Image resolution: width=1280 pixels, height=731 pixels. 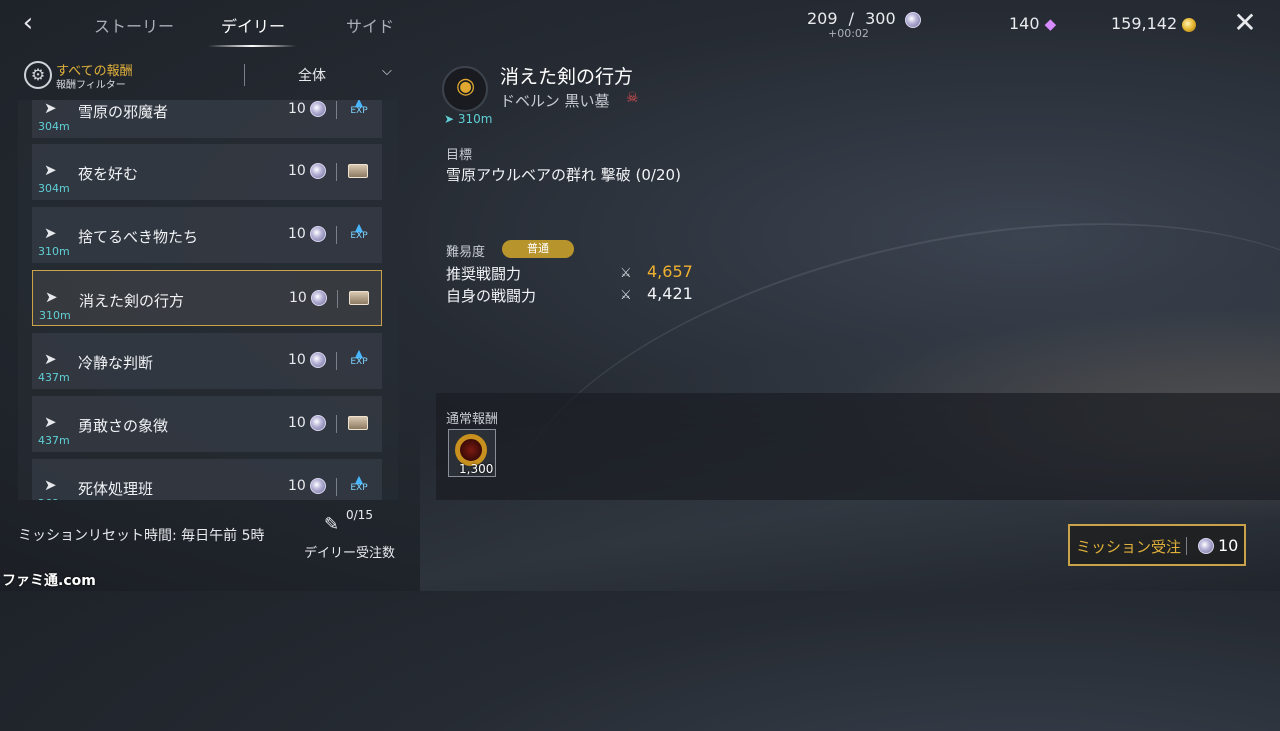 I want to click on filter-subtitle: 報酬フィルター, so click(x=91, y=85).